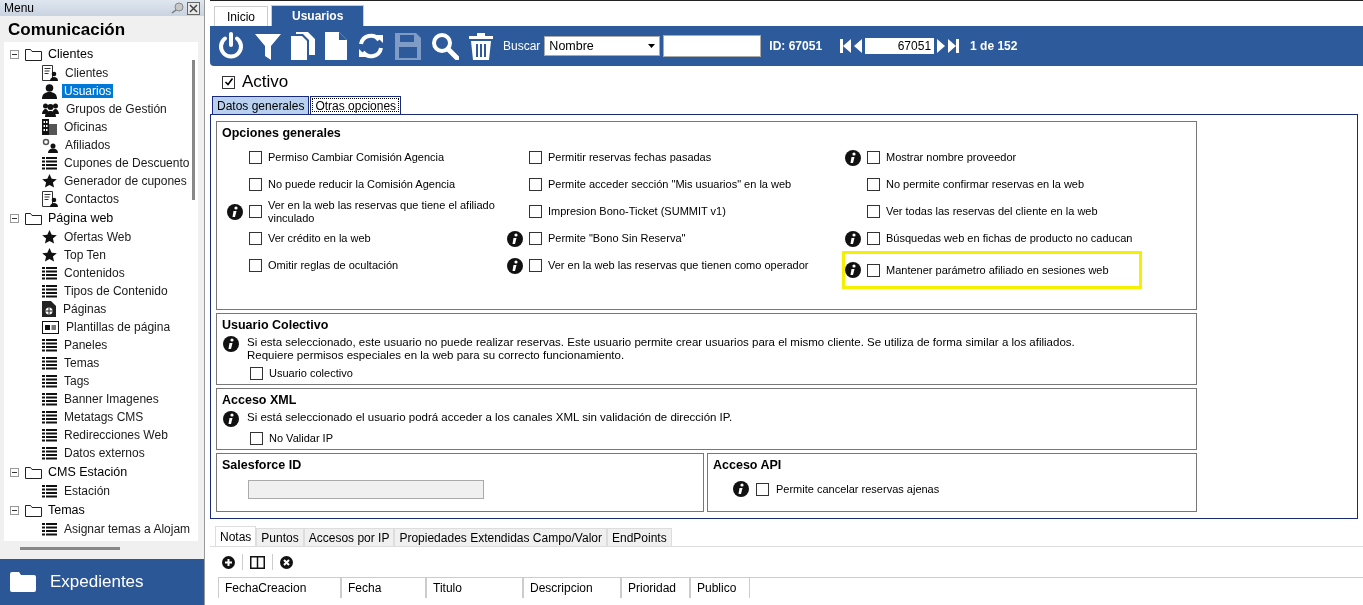 This screenshot has height=605, width=1363. What do you see at coordinates (720, 588) in the screenshot?
I see `column-header: Publico` at bounding box center [720, 588].